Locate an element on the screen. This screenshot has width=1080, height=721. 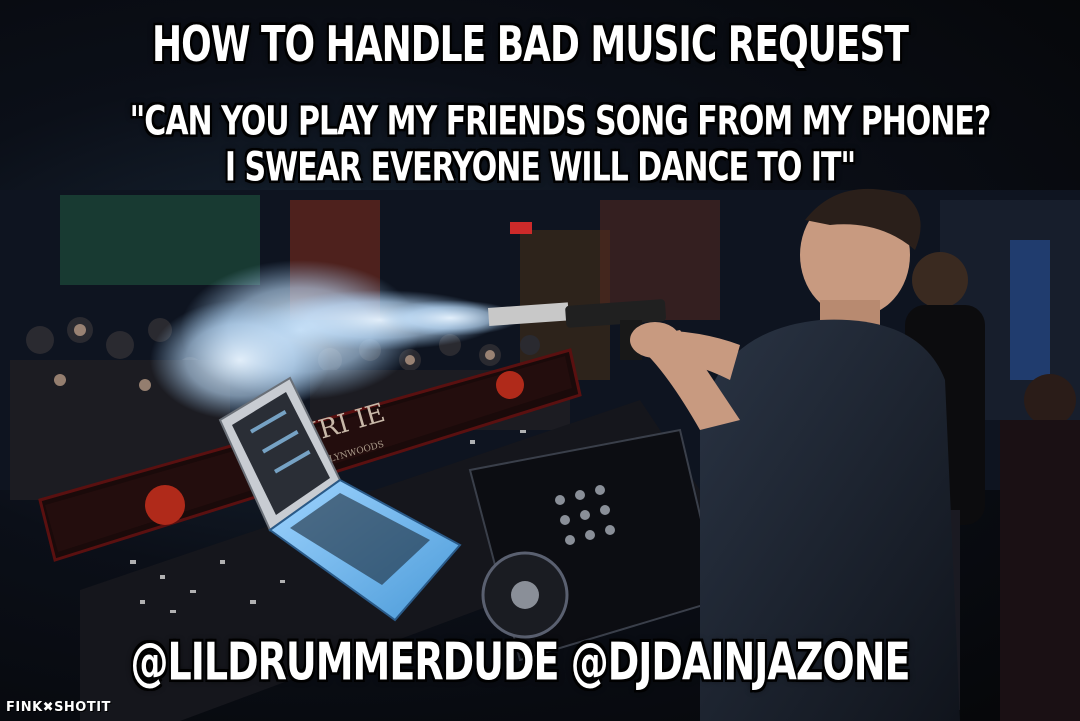
exit-sign is located at coordinates (521, 228).